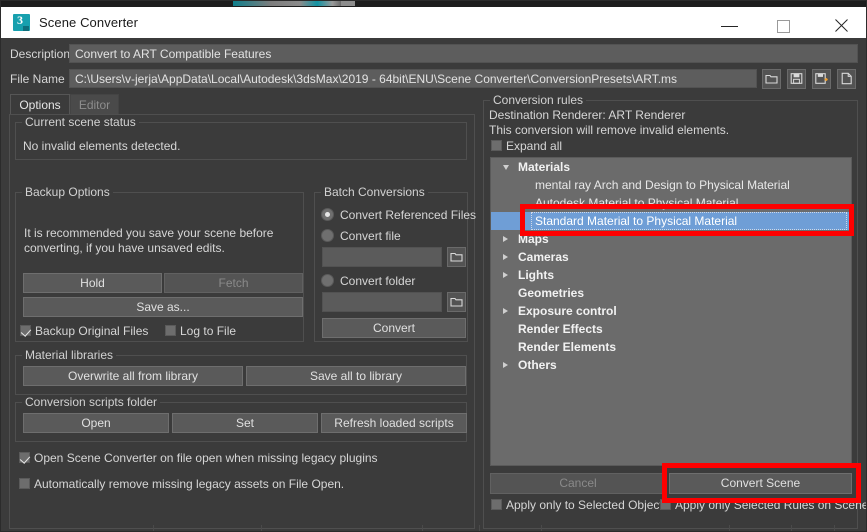 The width and height of the screenshot is (867, 532). Describe the element at coordinates (21, 22) in the screenshot. I see `3dsmax-icon` at that location.